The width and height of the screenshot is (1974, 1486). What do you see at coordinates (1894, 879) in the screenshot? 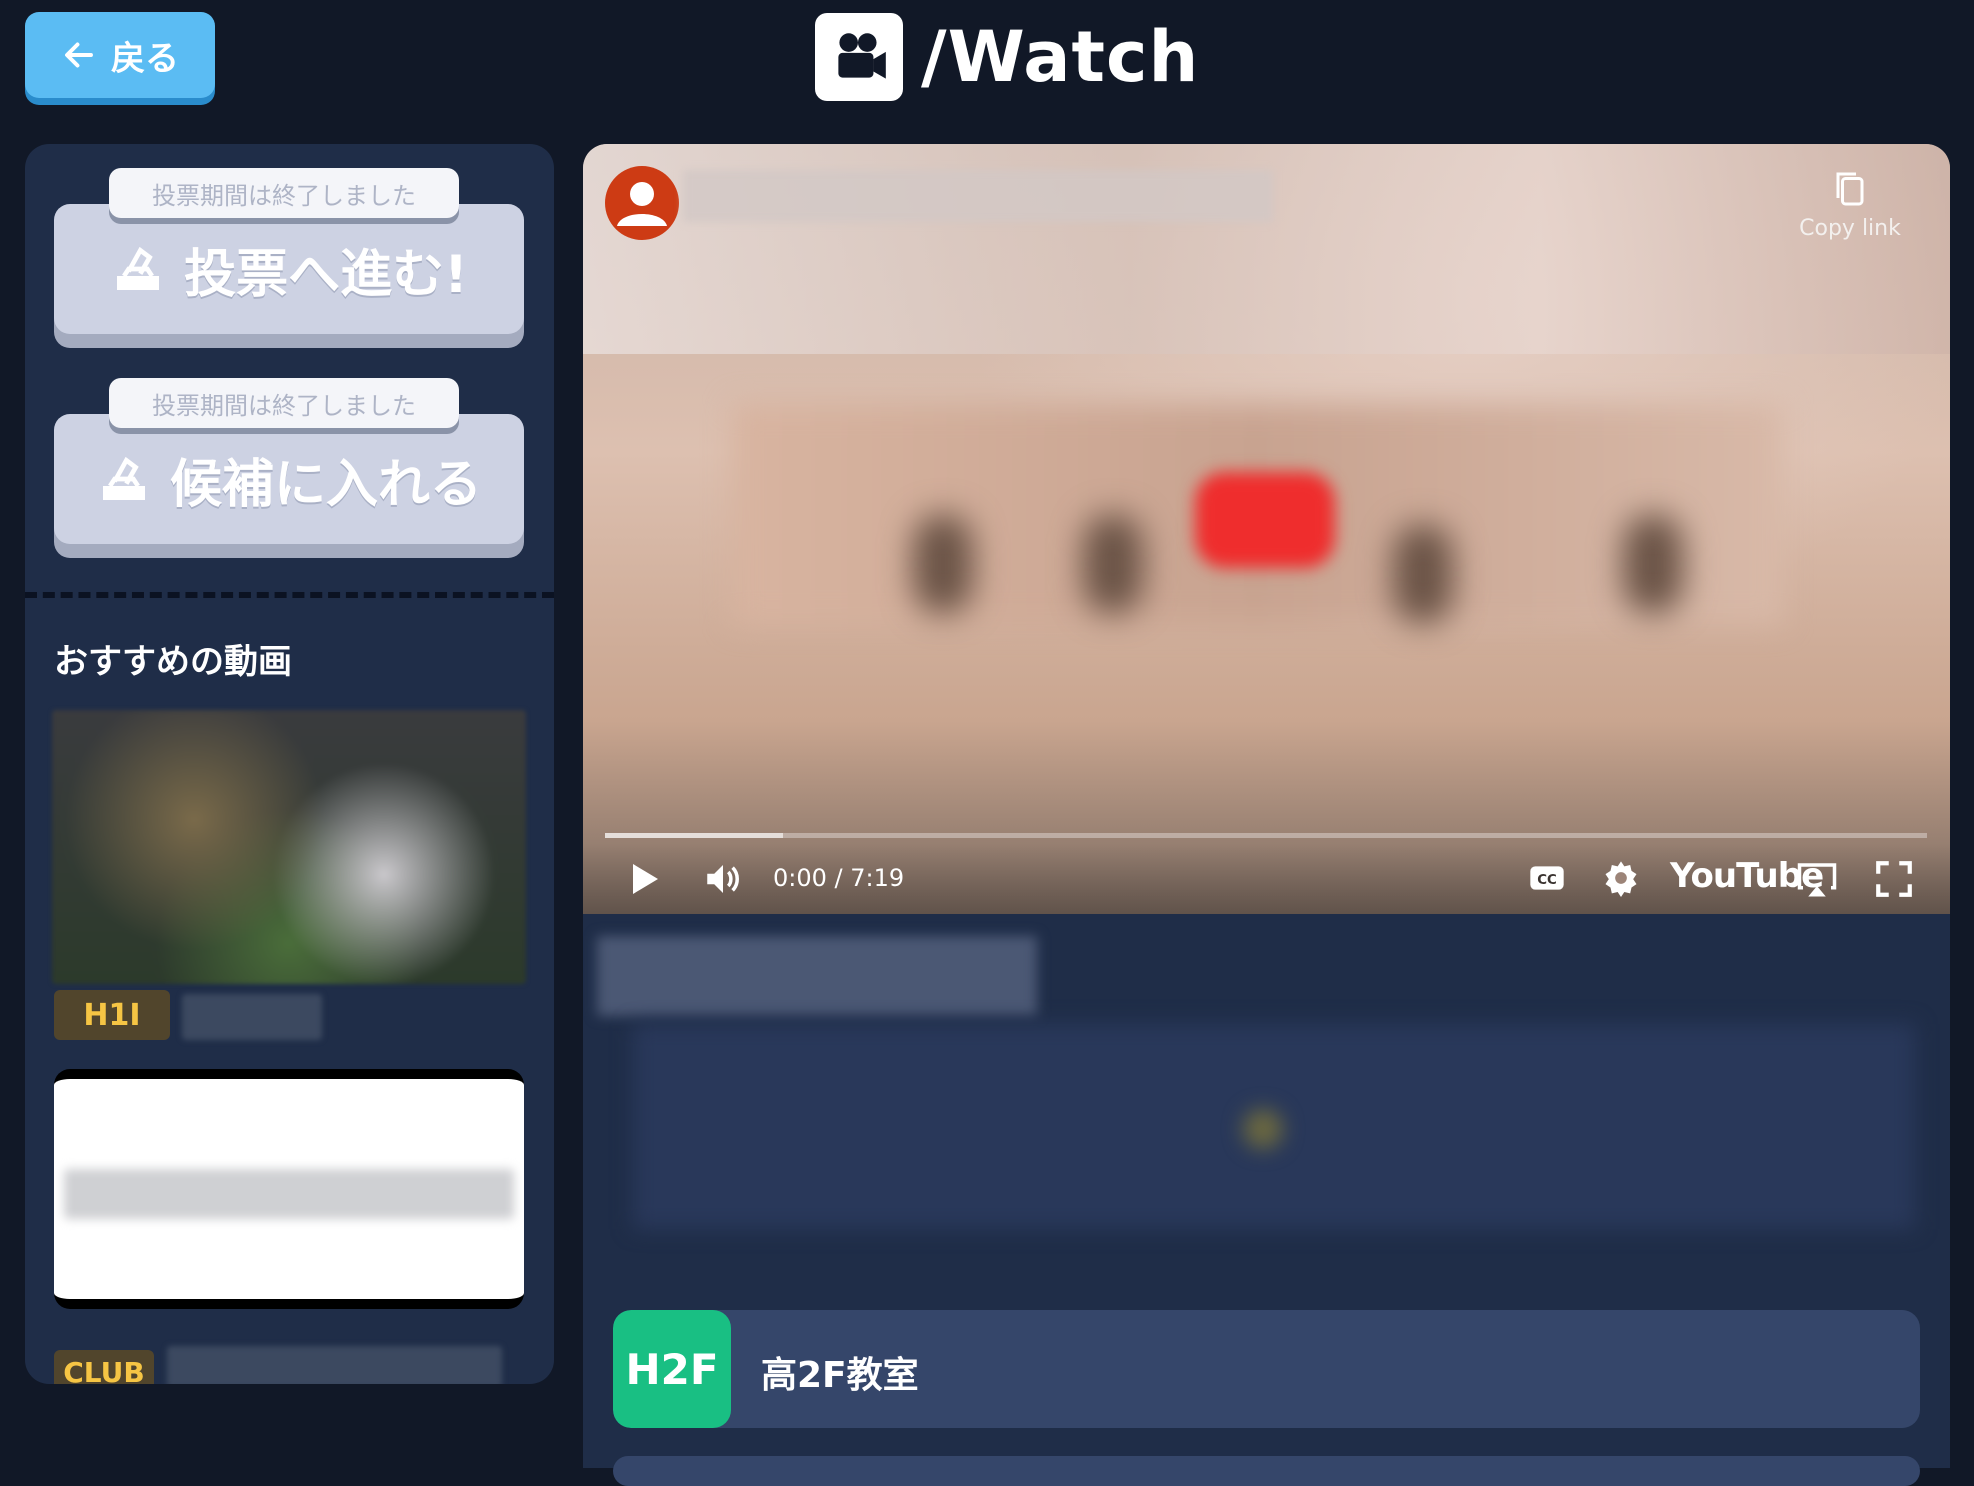
I see `fullscreen-icon` at bounding box center [1894, 879].